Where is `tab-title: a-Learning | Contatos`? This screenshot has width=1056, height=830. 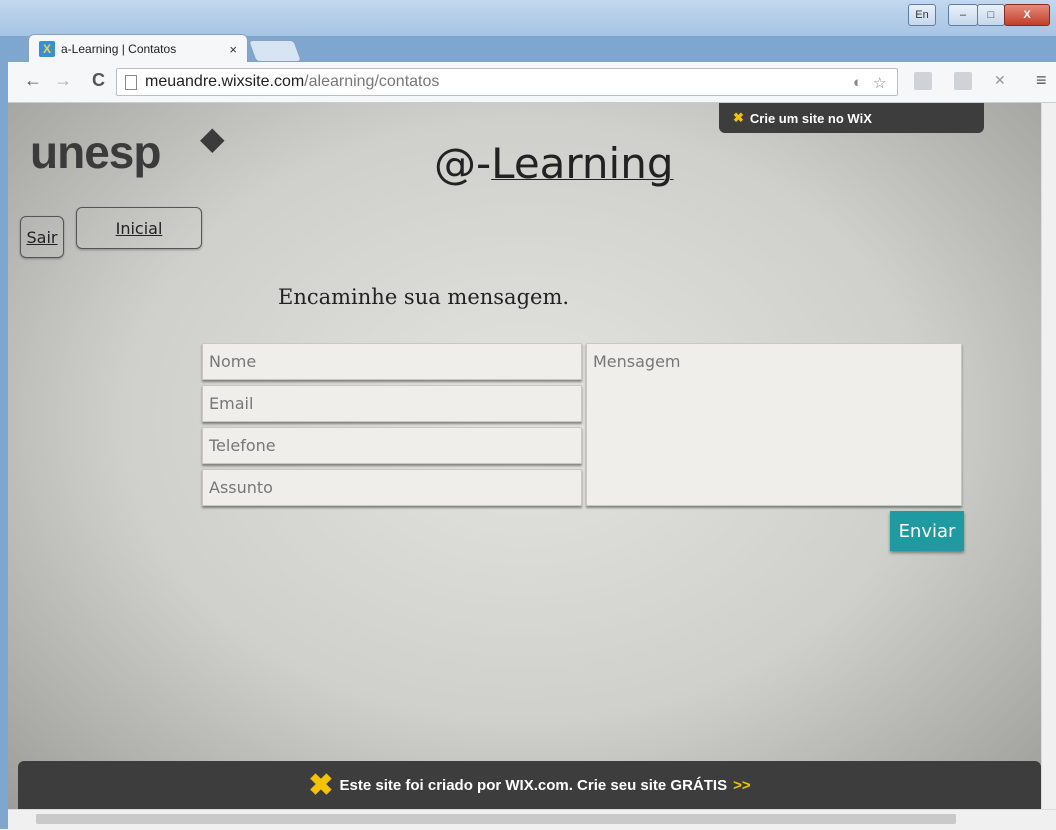
tab-title: a-Learning | Contatos is located at coordinates (119, 49).